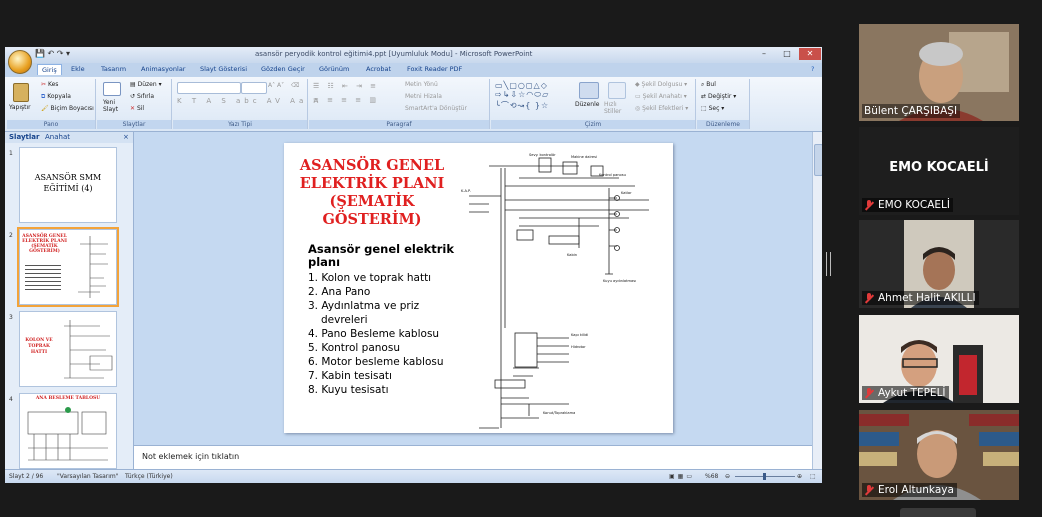 This screenshot has width=1042, height=517. What do you see at coordinates (26, 476) in the screenshot?
I see `slide-counter: Slayt 2 / 96` at bounding box center [26, 476].